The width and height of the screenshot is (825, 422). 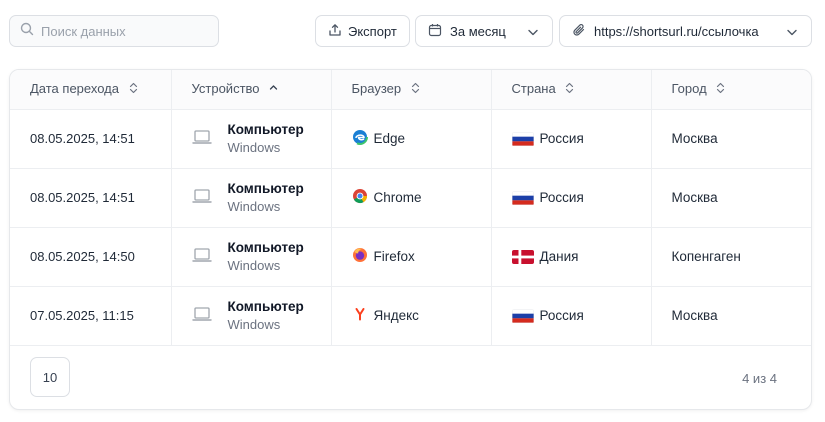 I want to click on search-input, so click(x=126, y=31).